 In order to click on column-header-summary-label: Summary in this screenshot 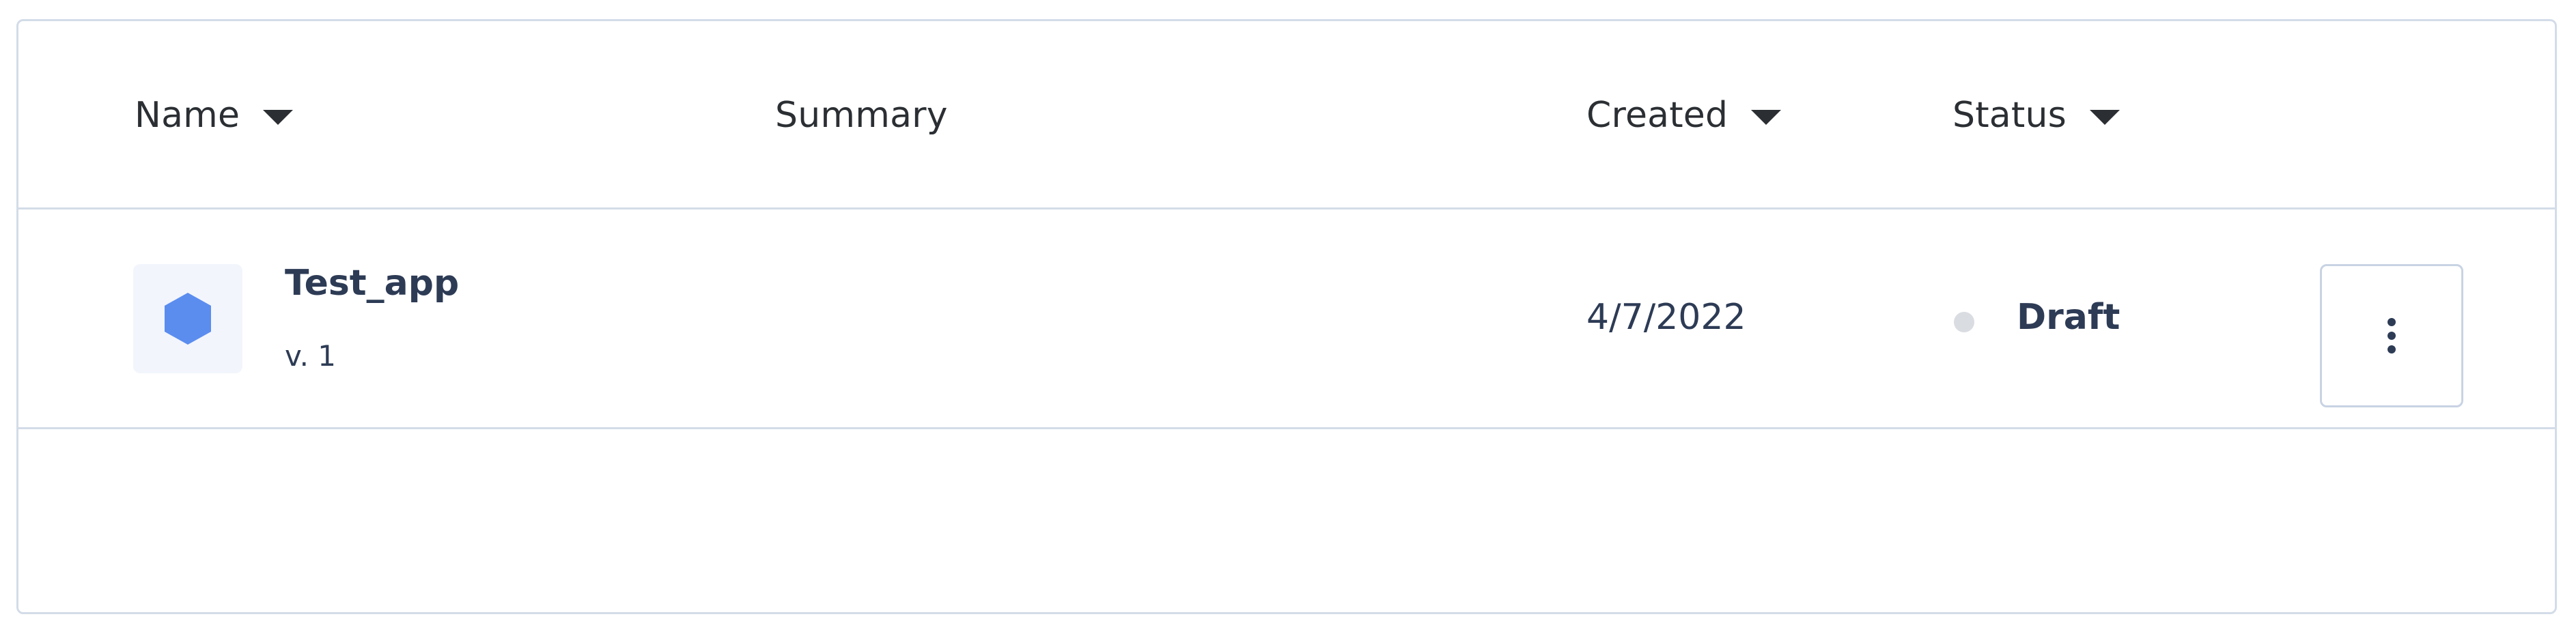, I will do `click(861, 115)`.